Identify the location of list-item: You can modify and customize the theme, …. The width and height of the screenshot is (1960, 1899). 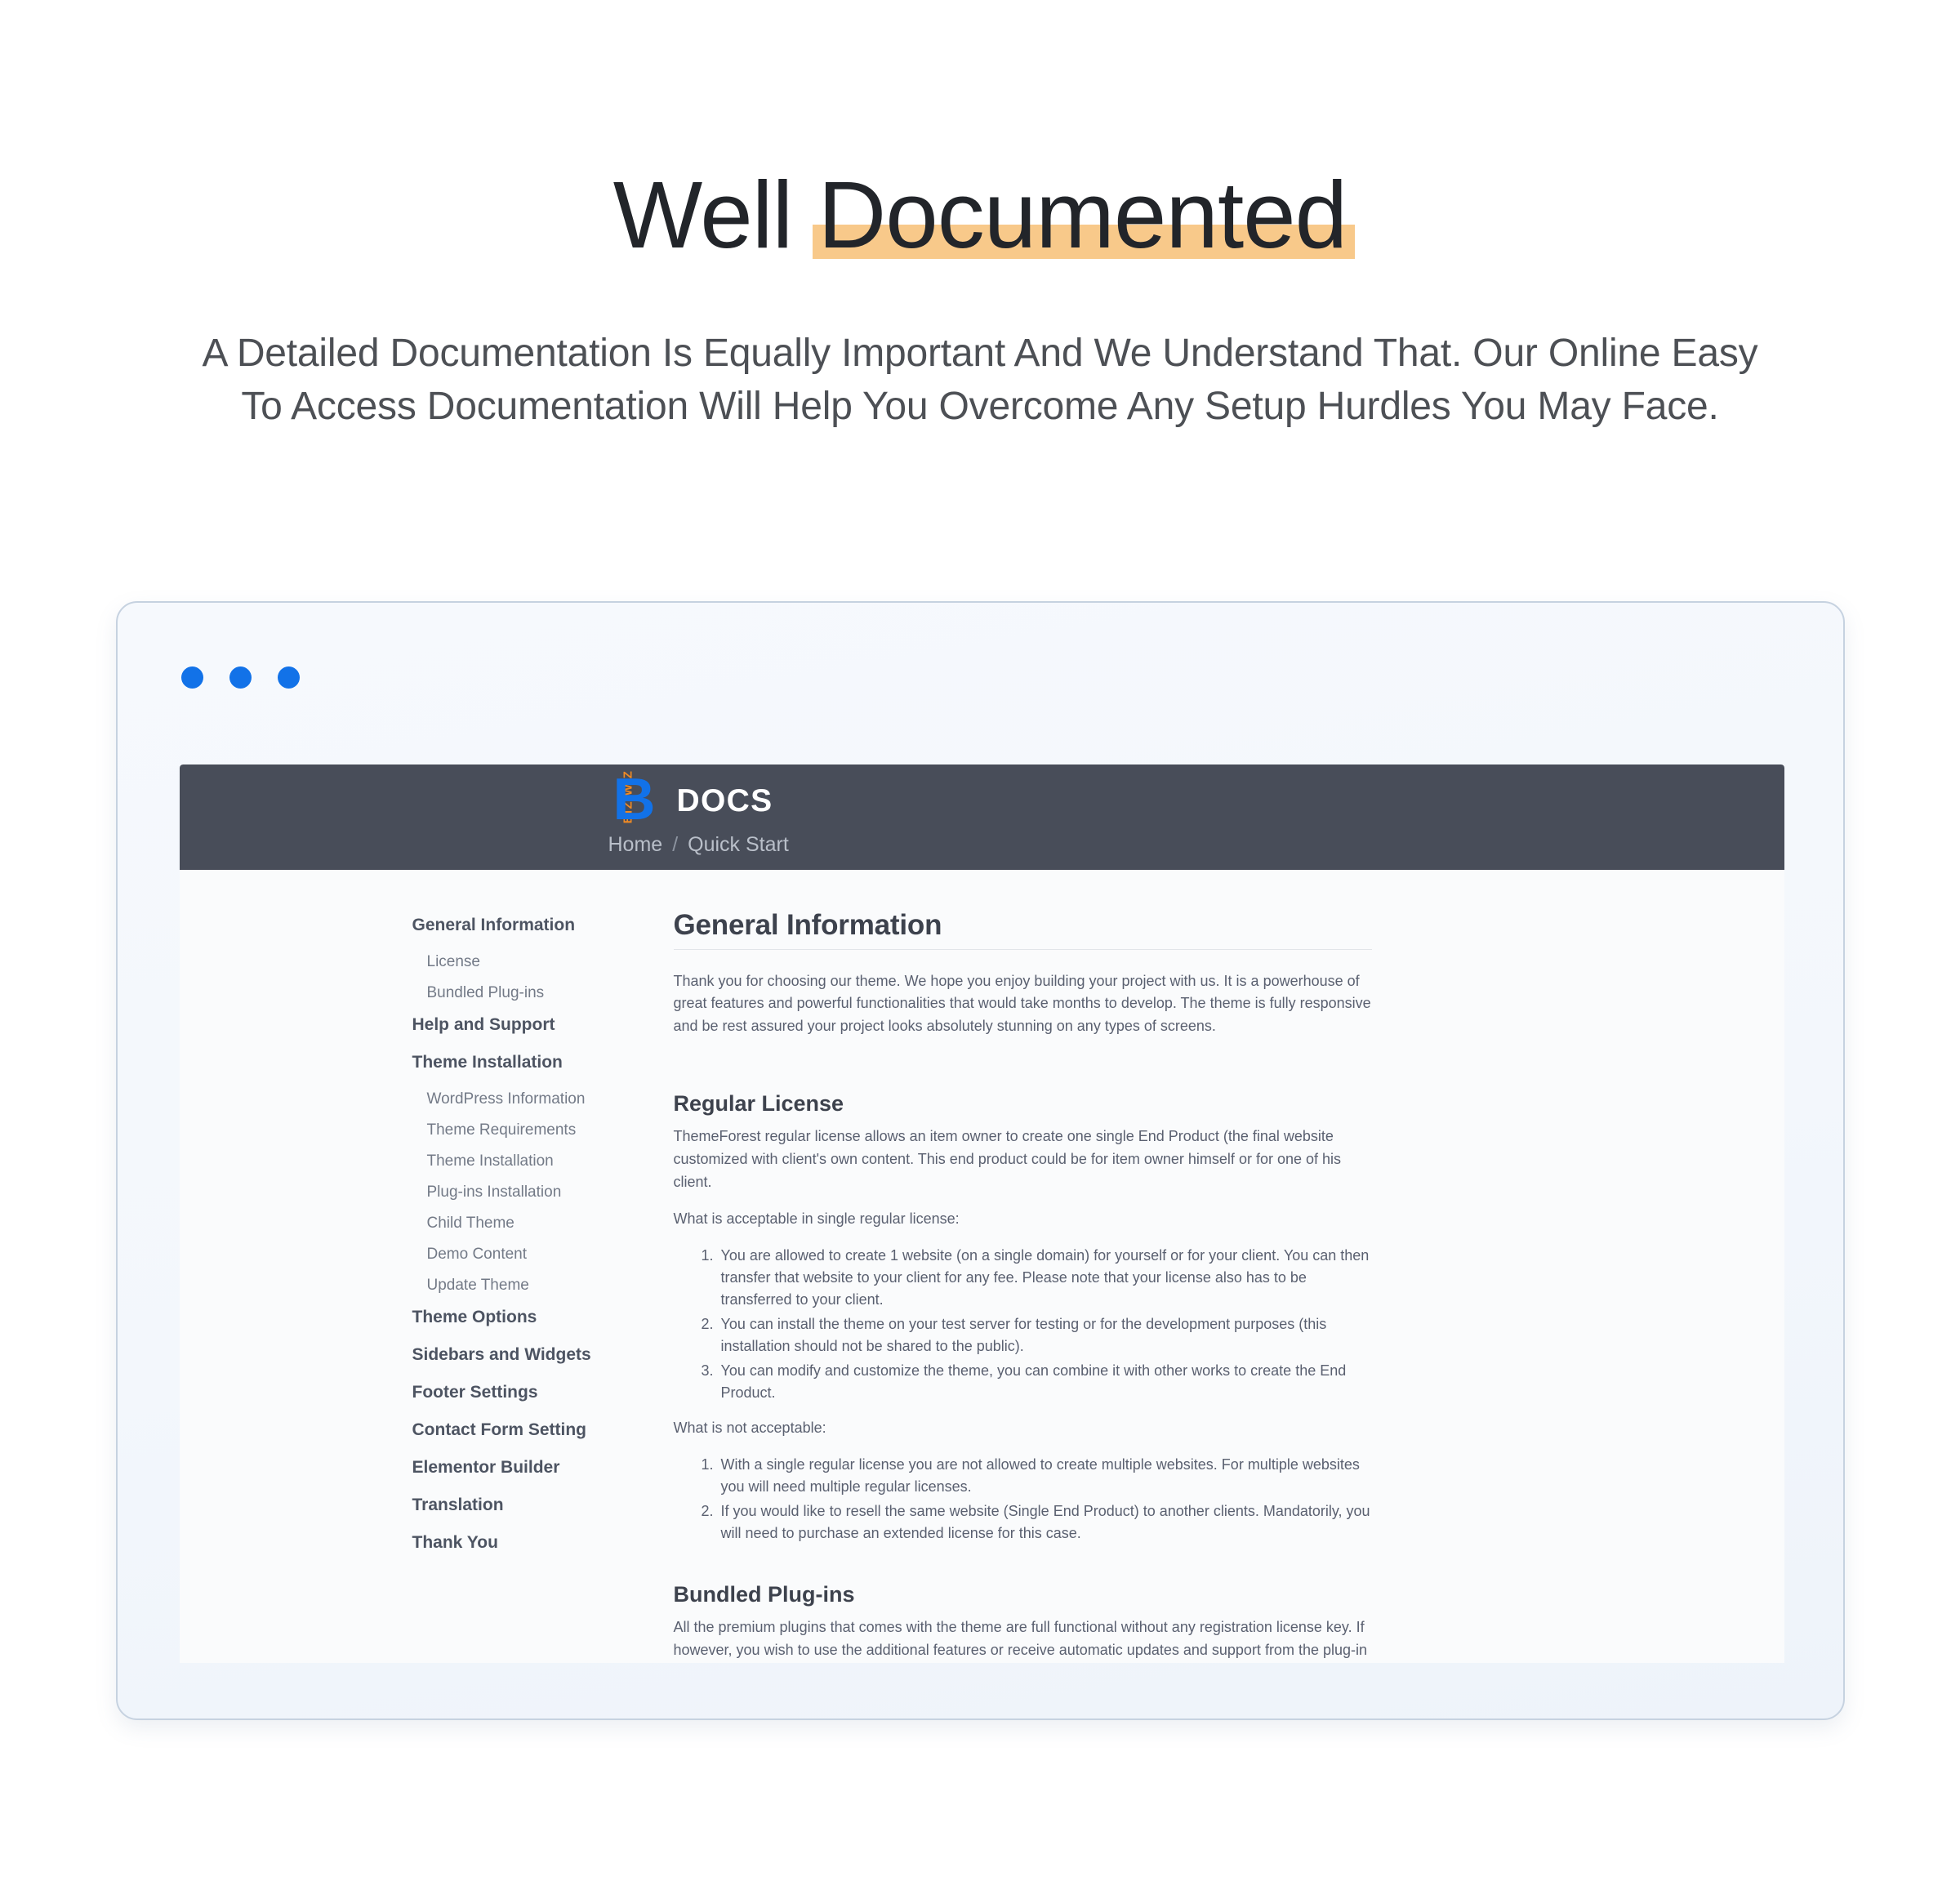
(1045, 1382).